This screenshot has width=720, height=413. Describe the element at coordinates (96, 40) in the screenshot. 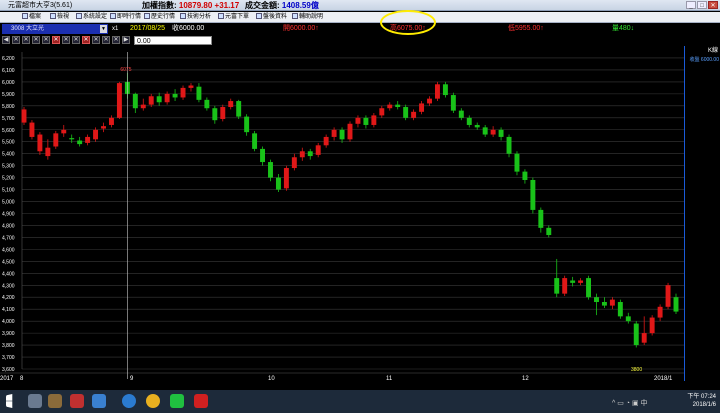

I see `settings-tool-icon: ✕` at that location.